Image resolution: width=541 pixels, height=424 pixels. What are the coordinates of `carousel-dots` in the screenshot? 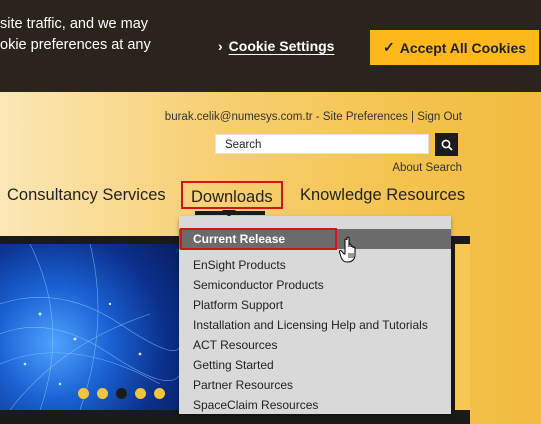 It's located at (121, 393).